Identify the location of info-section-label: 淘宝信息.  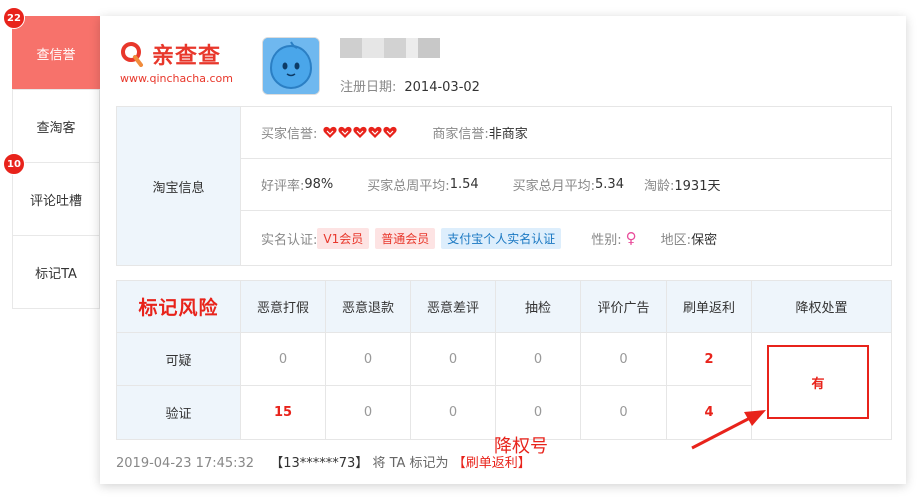
(179, 186).